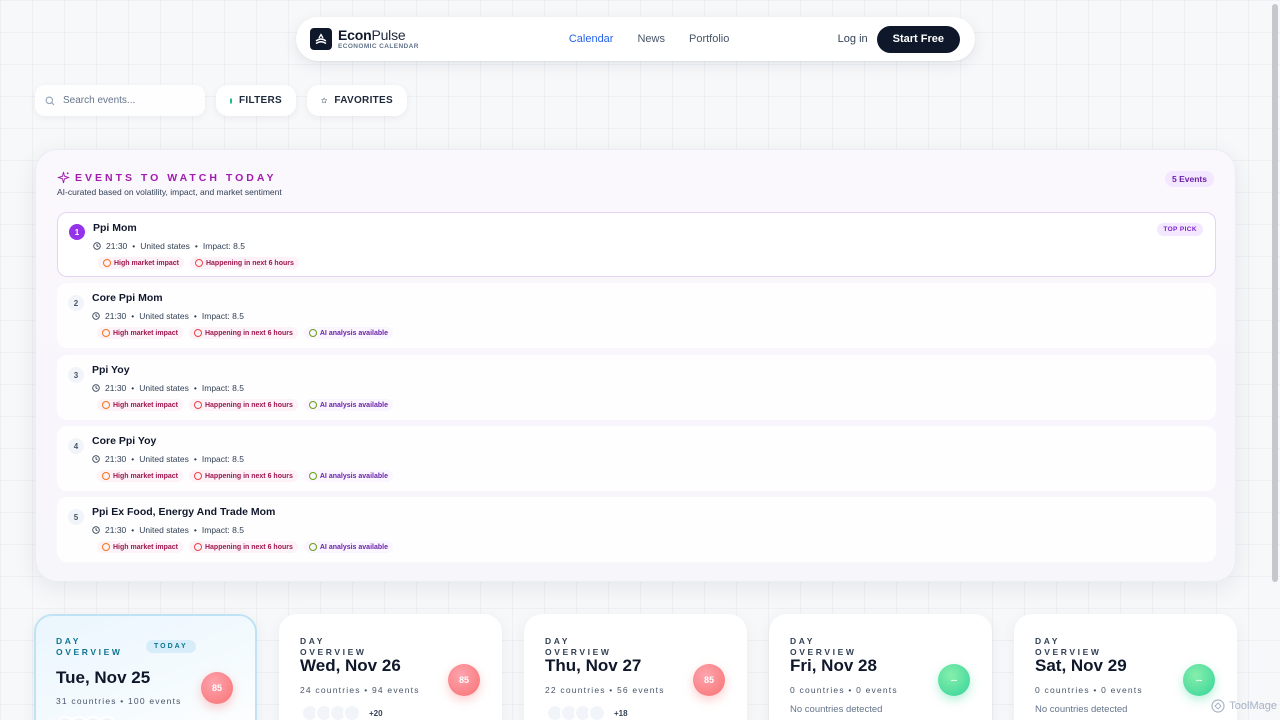 This screenshot has height=720, width=1280. Describe the element at coordinates (86, 718) in the screenshot. I see `country-avatars` at that location.